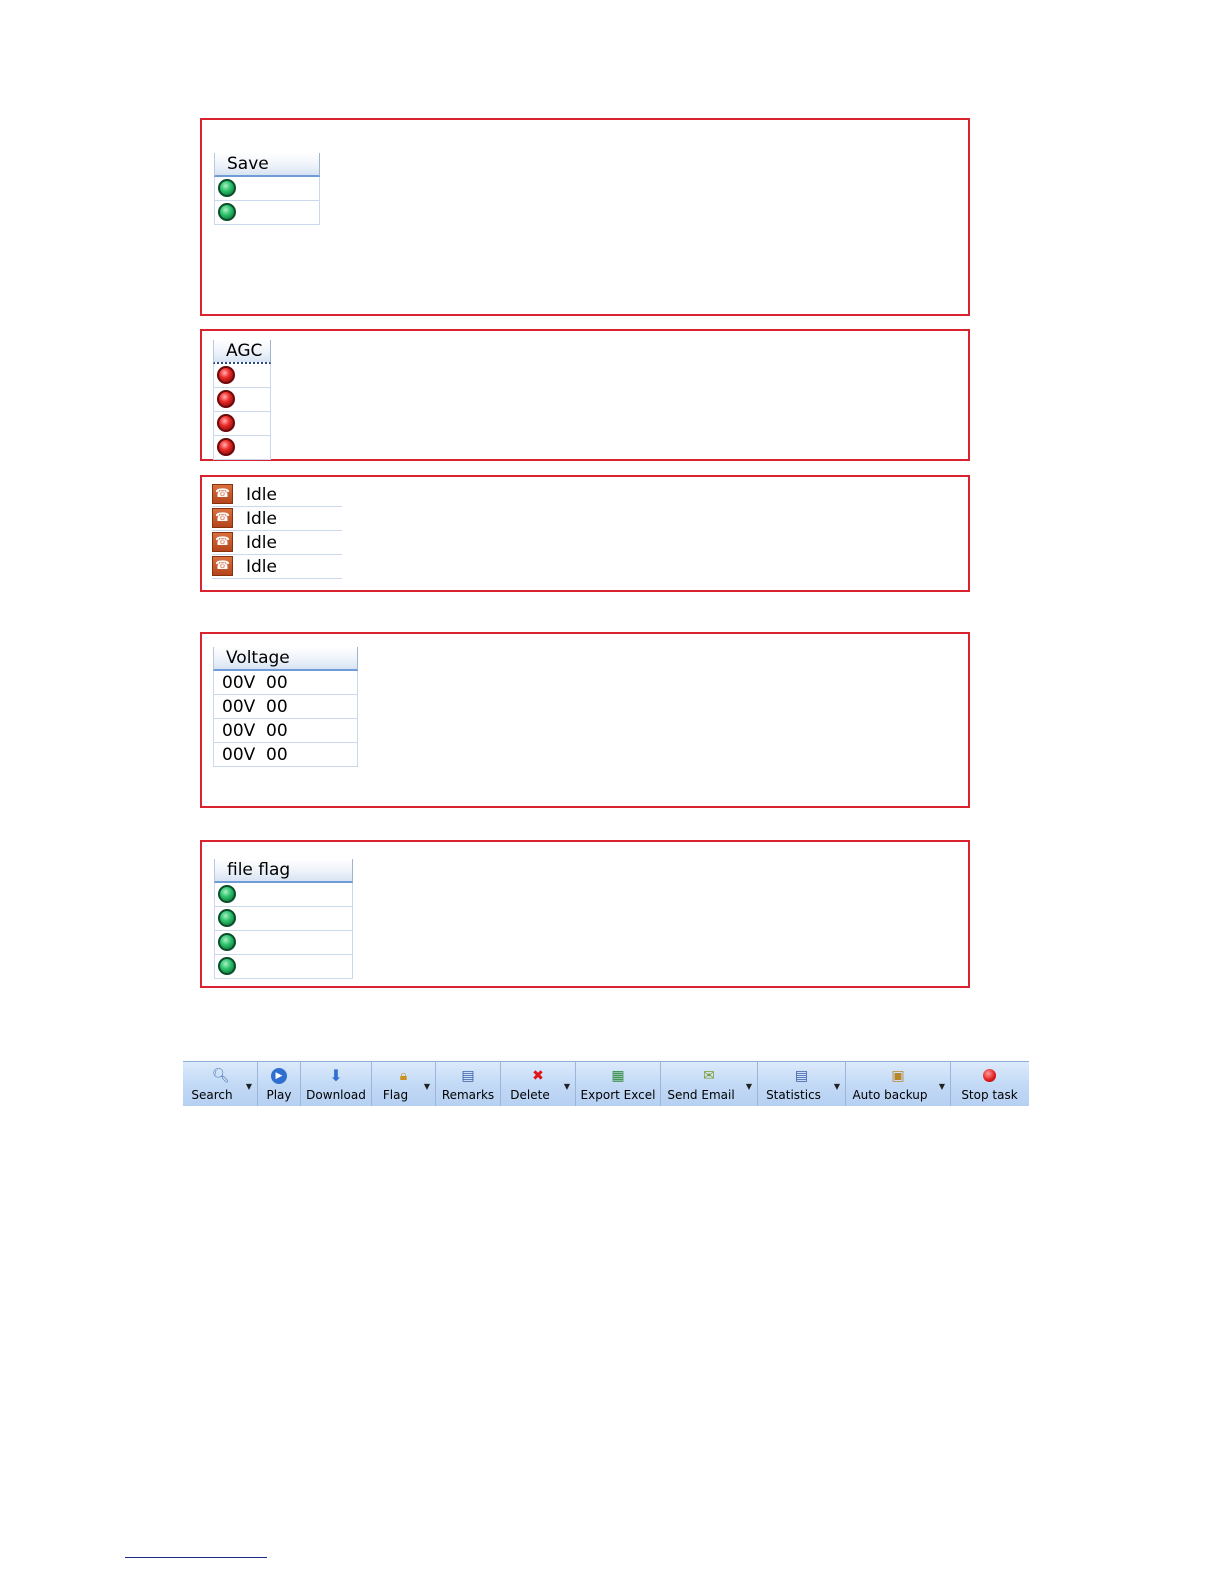 Image resolution: width=1224 pixels, height=1584 pixels. I want to click on download-button: ⬇ Download, so click(336, 1084).